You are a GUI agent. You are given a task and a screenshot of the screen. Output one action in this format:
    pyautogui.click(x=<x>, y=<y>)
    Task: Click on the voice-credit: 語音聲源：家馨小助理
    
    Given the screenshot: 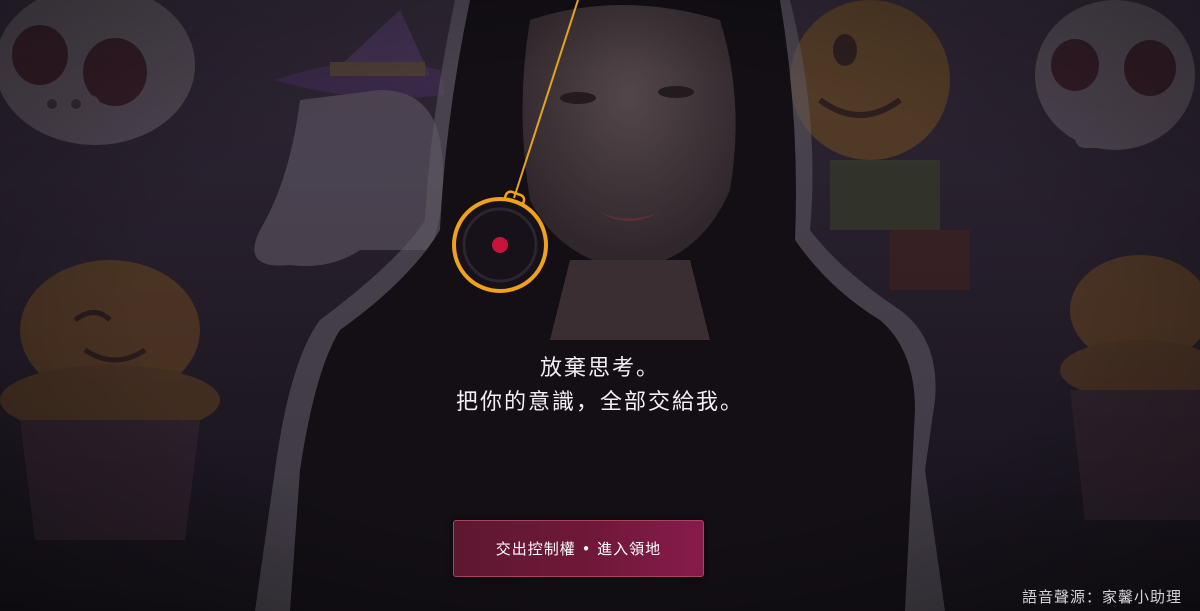 What is the action you would take?
    pyautogui.click(x=1101, y=597)
    